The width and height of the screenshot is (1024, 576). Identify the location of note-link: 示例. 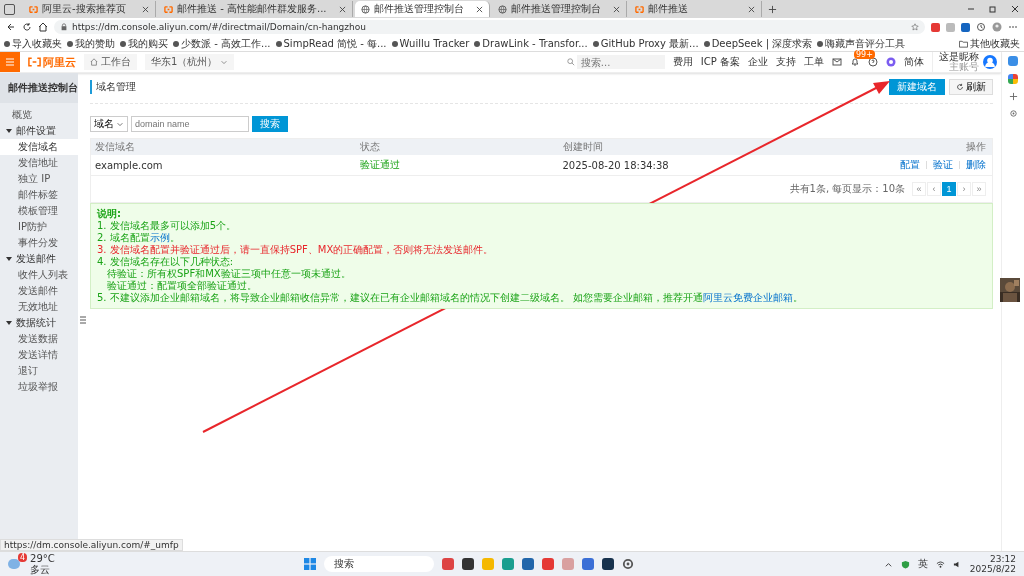
(159, 237).